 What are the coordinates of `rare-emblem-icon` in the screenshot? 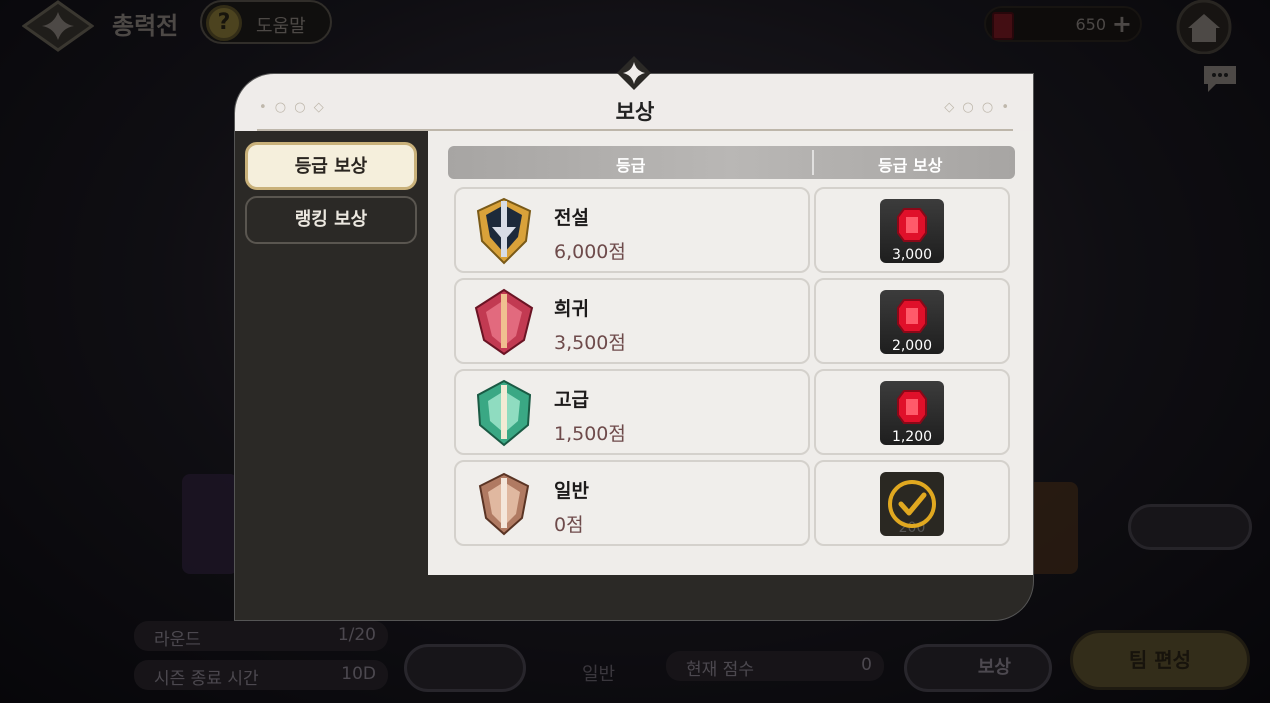 It's located at (504, 322).